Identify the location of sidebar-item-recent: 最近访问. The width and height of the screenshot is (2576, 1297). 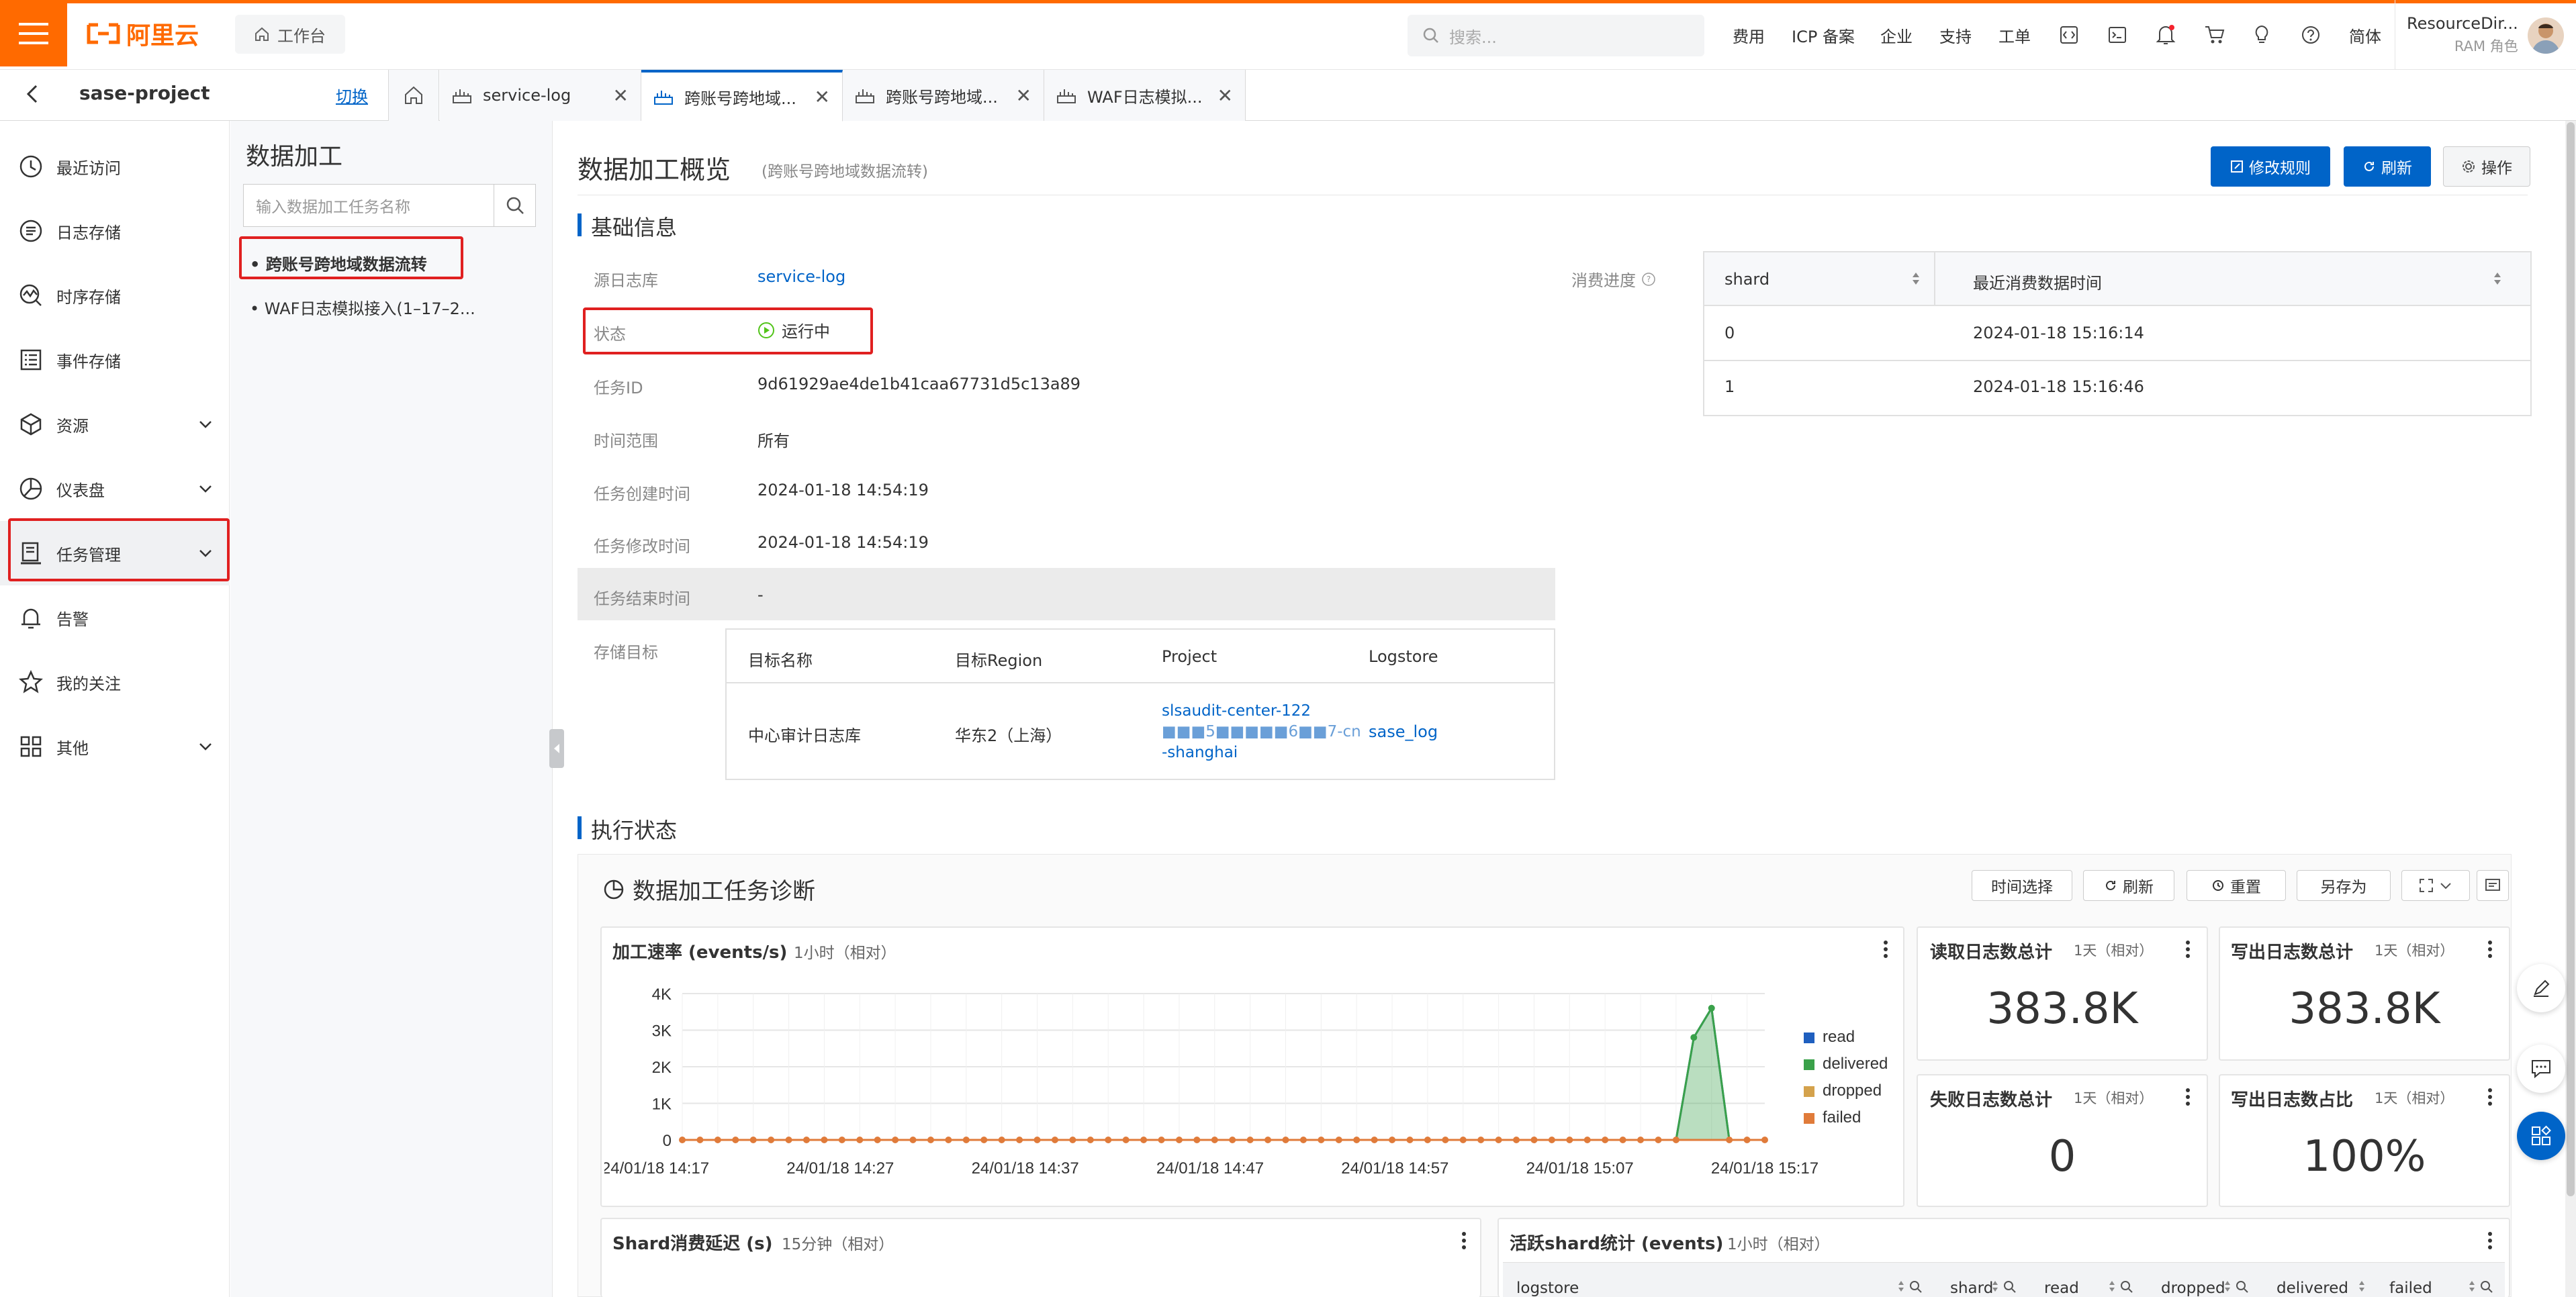
(115, 166).